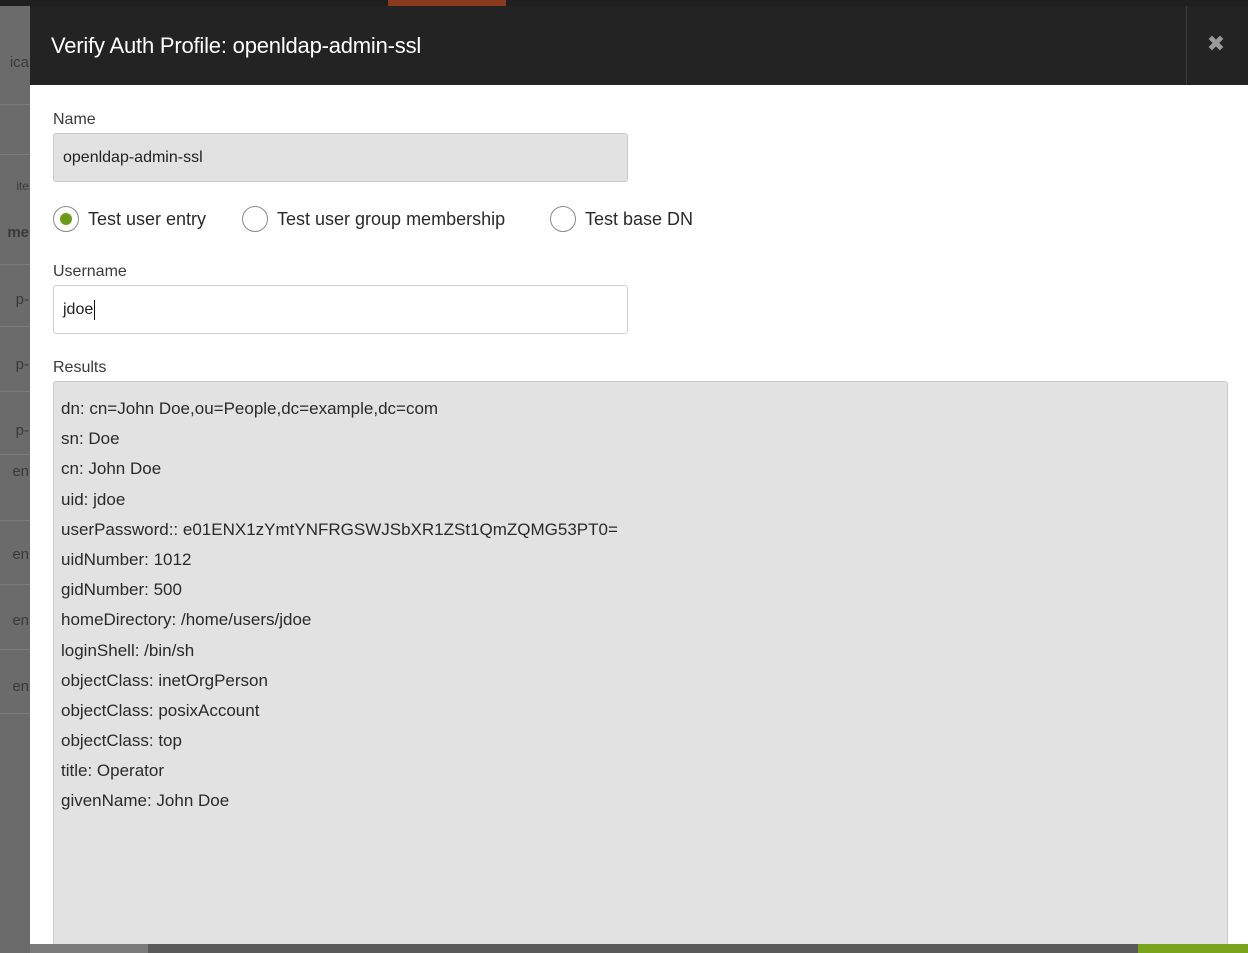 This screenshot has height=953, width=1248. I want to click on result-line: objectClass: posixAccount, so click(160, 710).